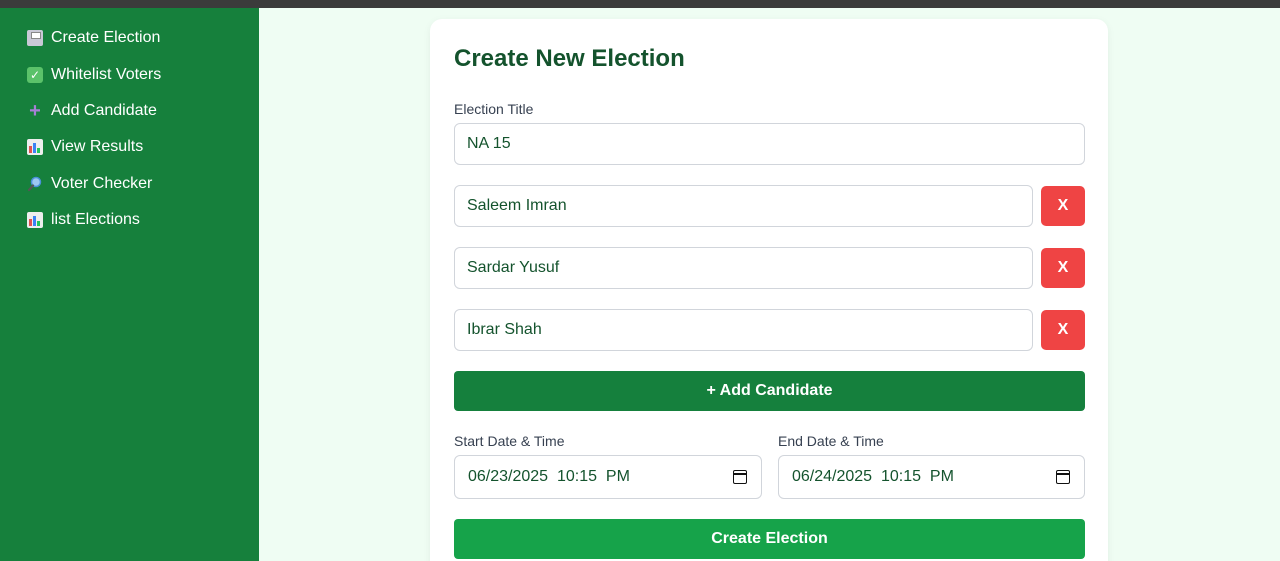 Image resolution: width=1280 pixels, height=561 pixels. I want to click on page-title: Create New Election, so click(569, 58).